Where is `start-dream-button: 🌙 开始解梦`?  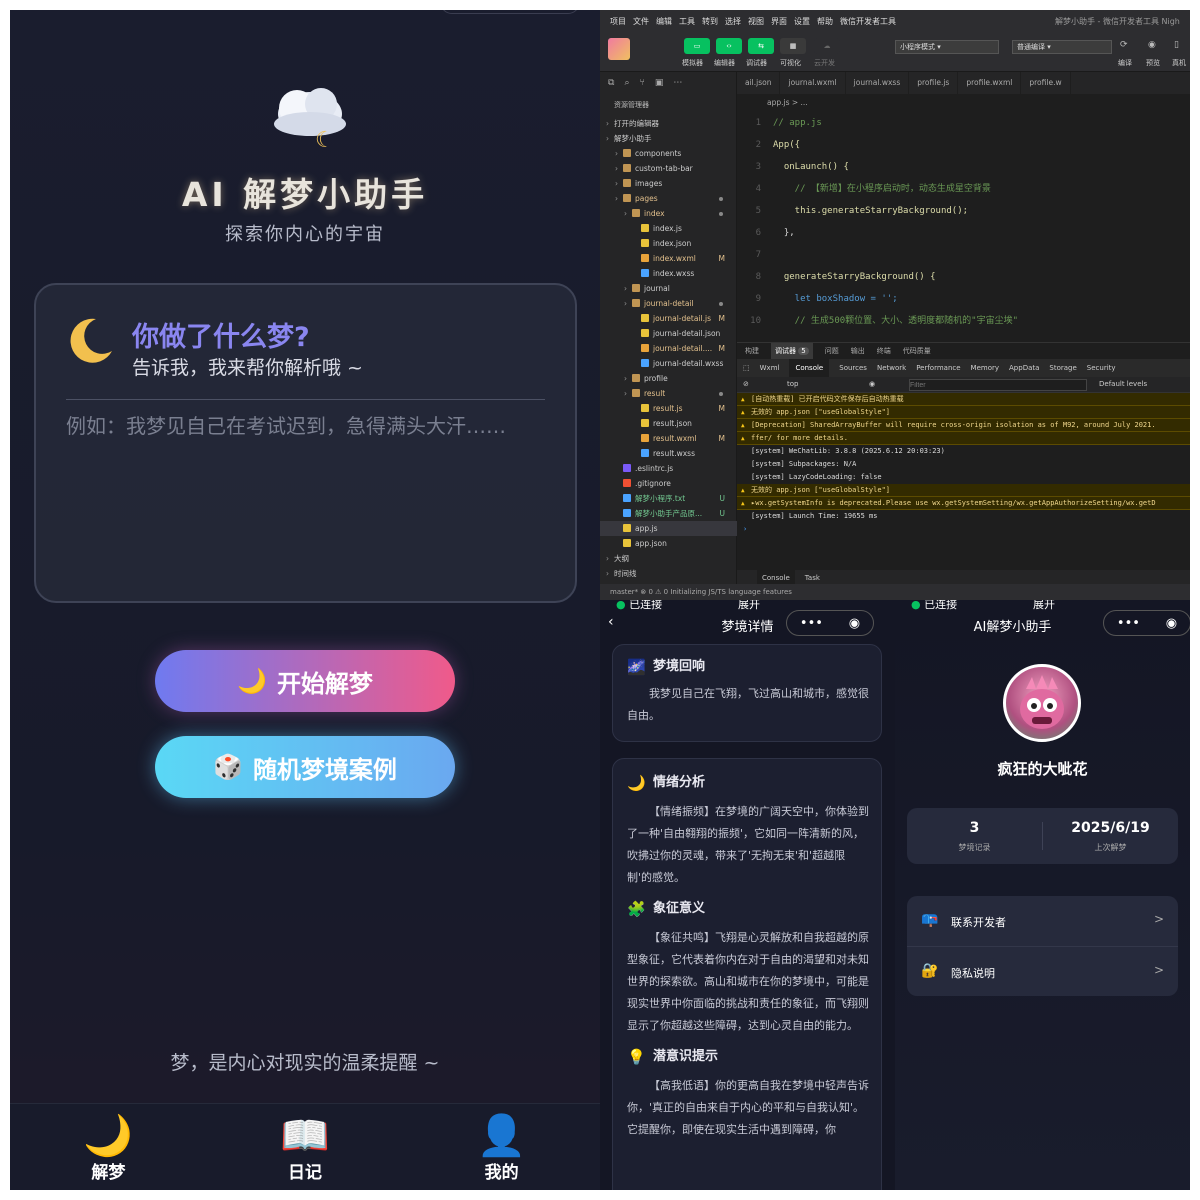
start-dream-button: 🌙 开始解梦 is located at coordinates (305, 681).